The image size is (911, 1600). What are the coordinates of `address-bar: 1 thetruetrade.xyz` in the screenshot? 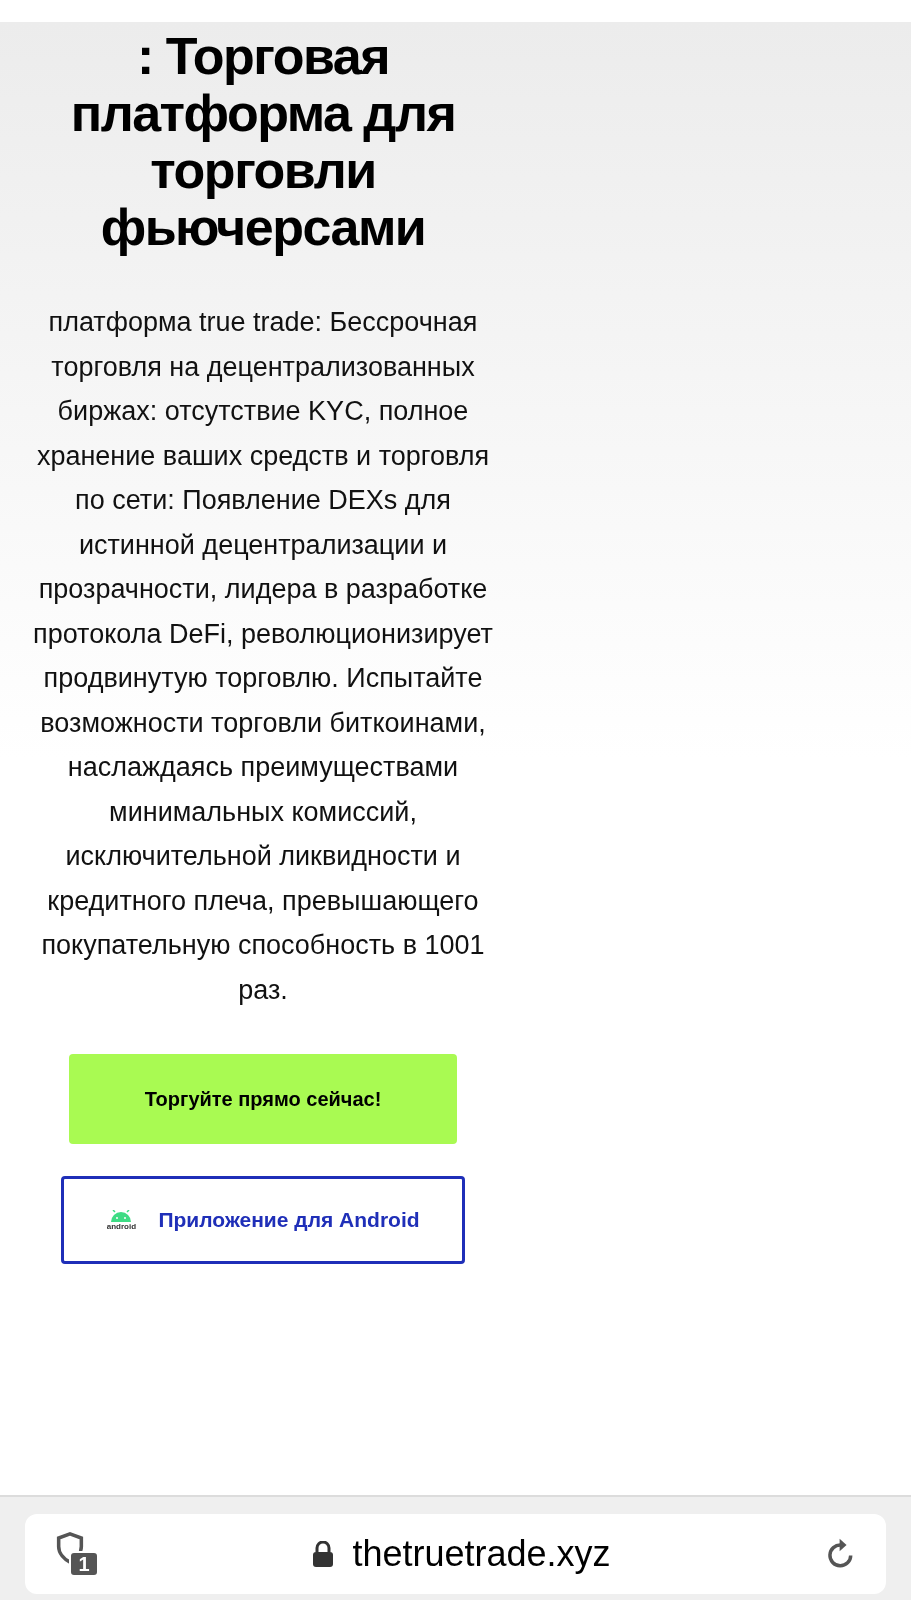 It's located at (455, 1554).